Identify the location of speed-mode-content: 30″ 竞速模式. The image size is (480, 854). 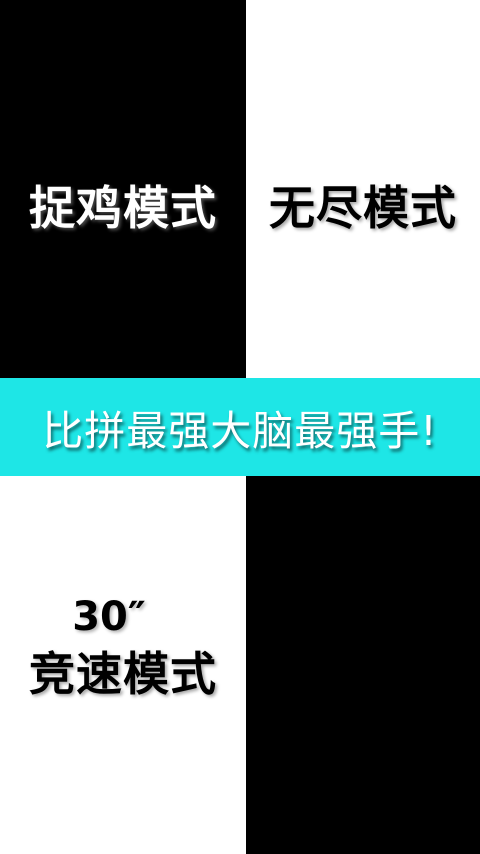
(123, 647).